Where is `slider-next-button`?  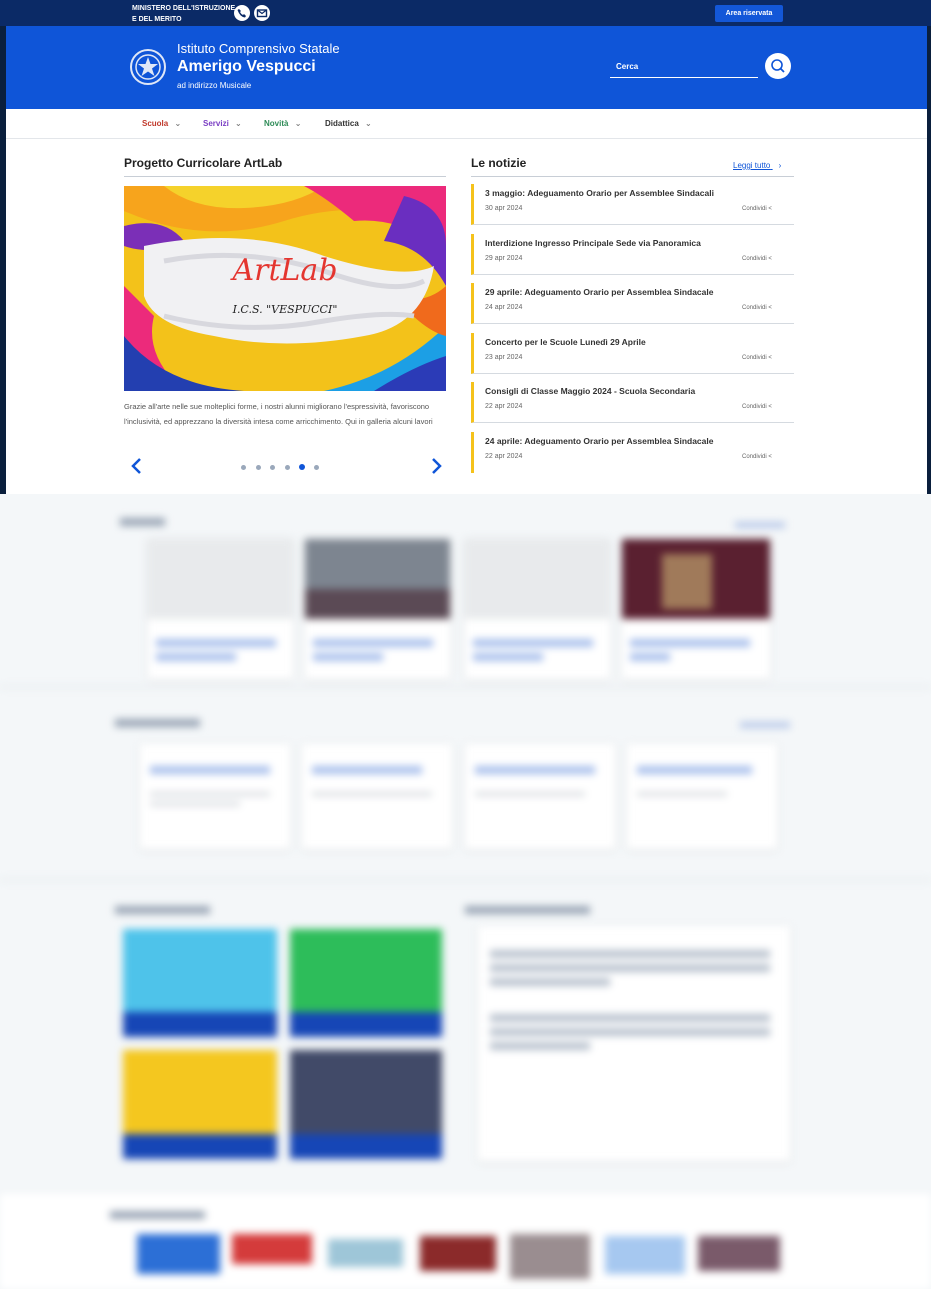
slider-next-button is located at coordinates (436, 466).